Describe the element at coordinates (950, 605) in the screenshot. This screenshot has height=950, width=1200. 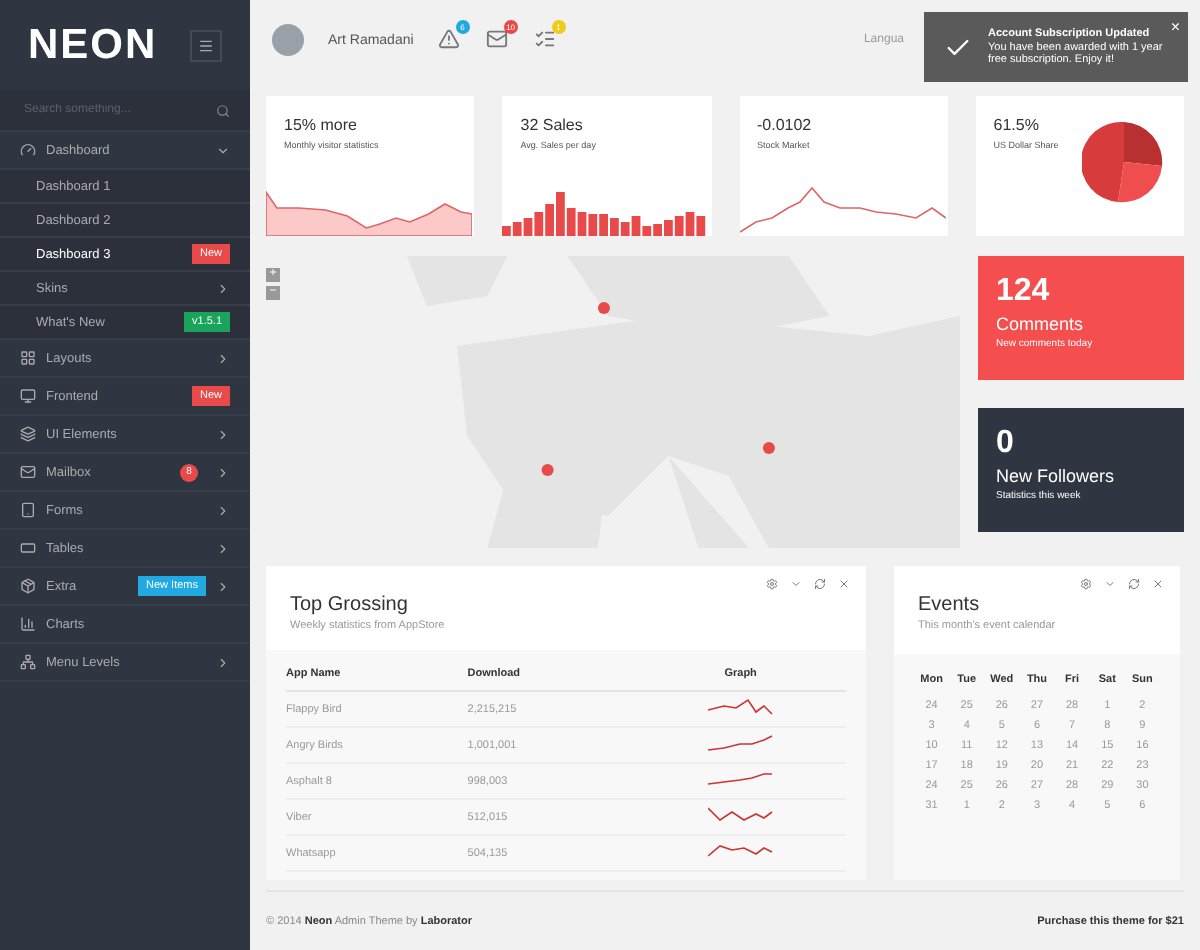
I see `panel-title: Events` at that location.